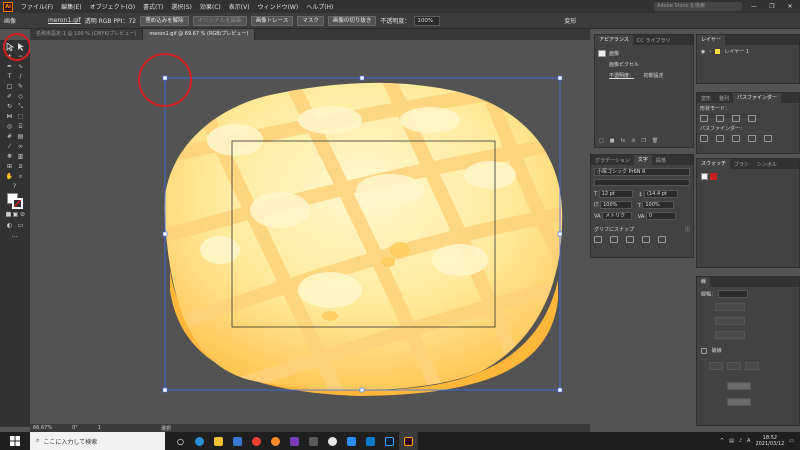  Describe the element at coordinates (389, 441) in the screenshot. I see `photoshop-icon` at that location.